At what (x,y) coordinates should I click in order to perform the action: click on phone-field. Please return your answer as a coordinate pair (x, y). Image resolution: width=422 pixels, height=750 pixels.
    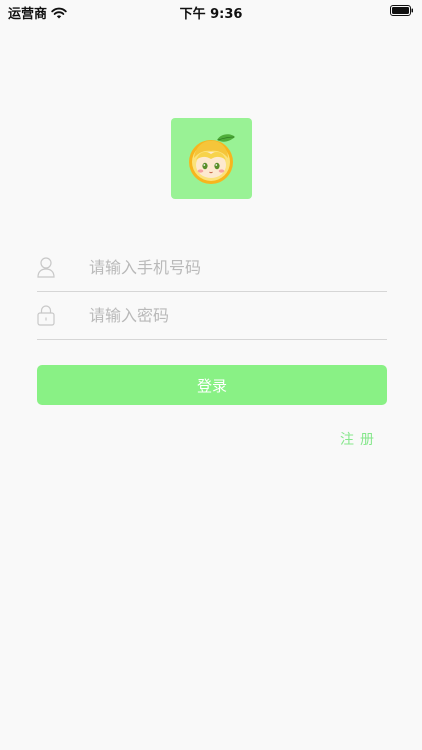
    Looking at the image, I should click on (212, 267).